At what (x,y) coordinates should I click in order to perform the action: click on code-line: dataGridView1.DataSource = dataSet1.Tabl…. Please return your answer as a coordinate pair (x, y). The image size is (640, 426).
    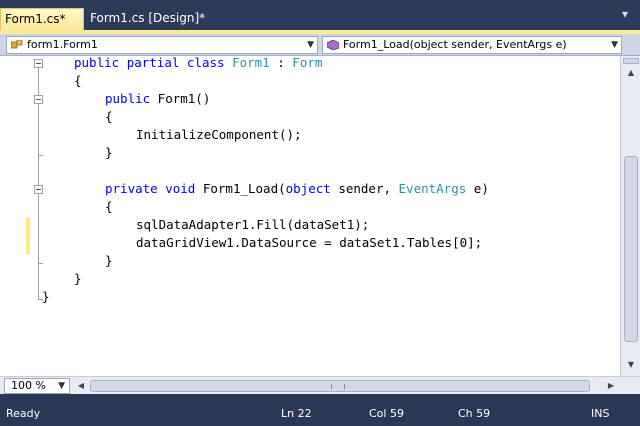
    Looking at the image, I should click on (309, 242).